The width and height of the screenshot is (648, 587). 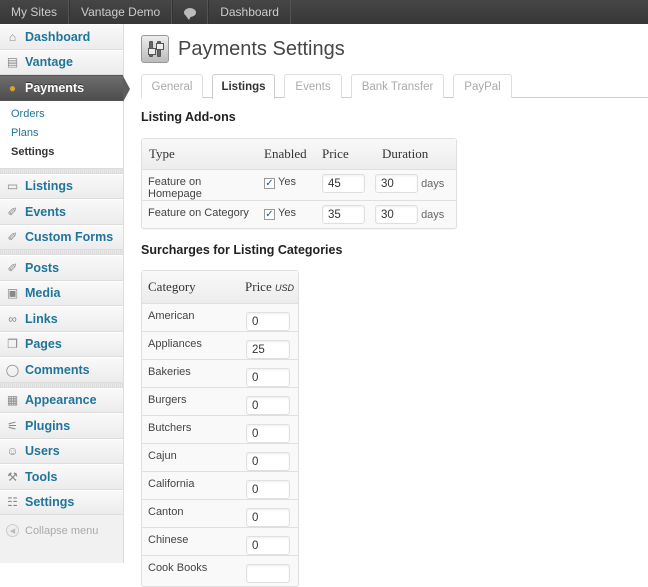 What do you see at coordinates (35, 12) in the screenshot?
I see `adminbar-my-sites: My Sites` at bounding box center [35, 12].